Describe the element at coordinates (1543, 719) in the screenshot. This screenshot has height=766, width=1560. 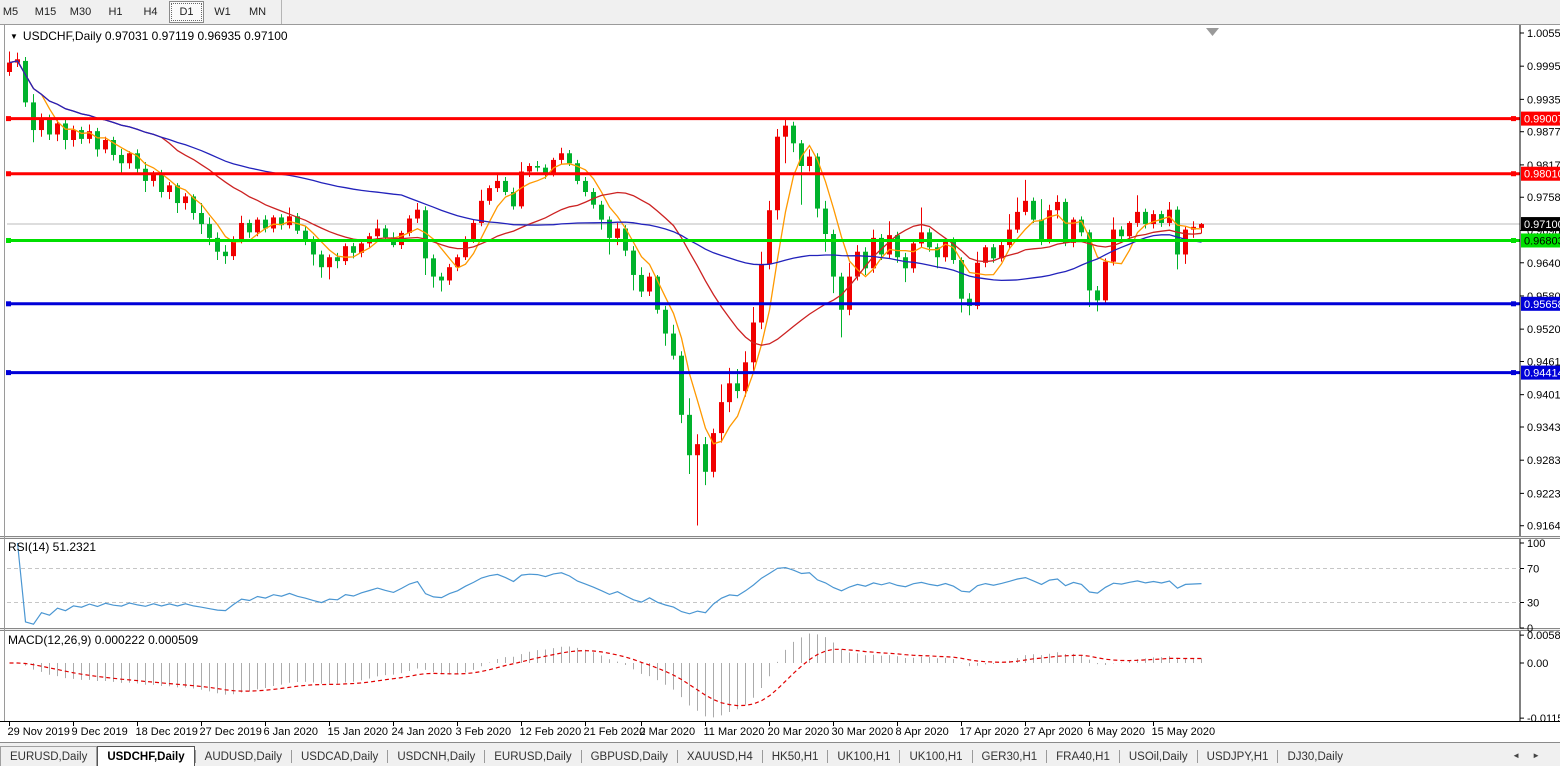
I see `macd-tick-label: -0.01151` at that location.